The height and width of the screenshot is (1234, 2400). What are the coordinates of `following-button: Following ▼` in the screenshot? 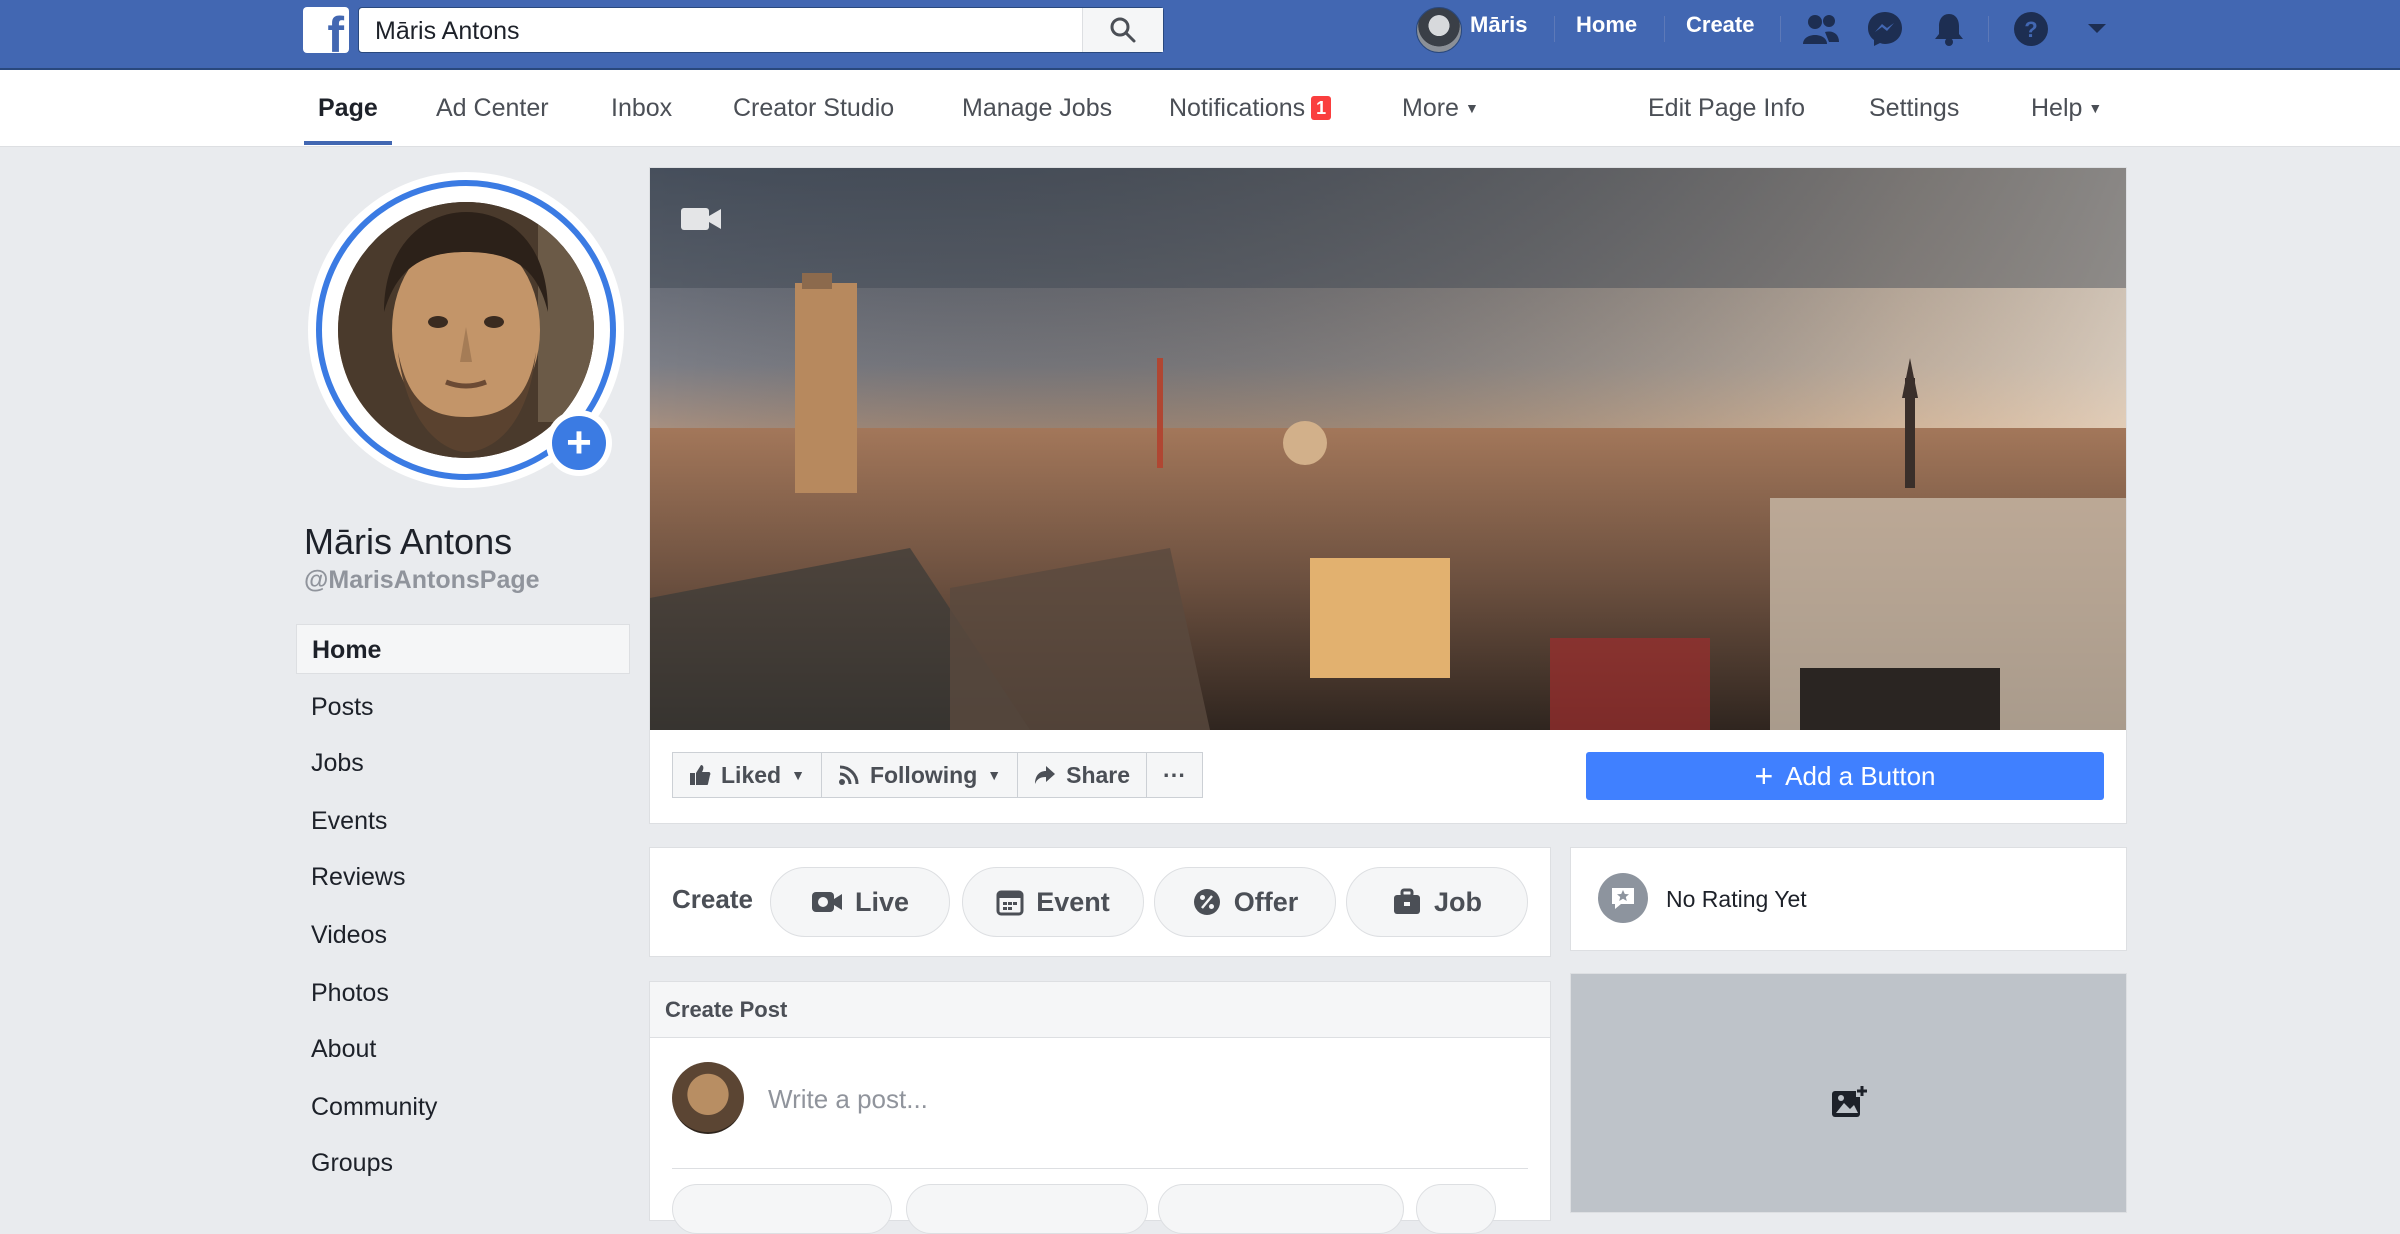 It's located at (919, 775).